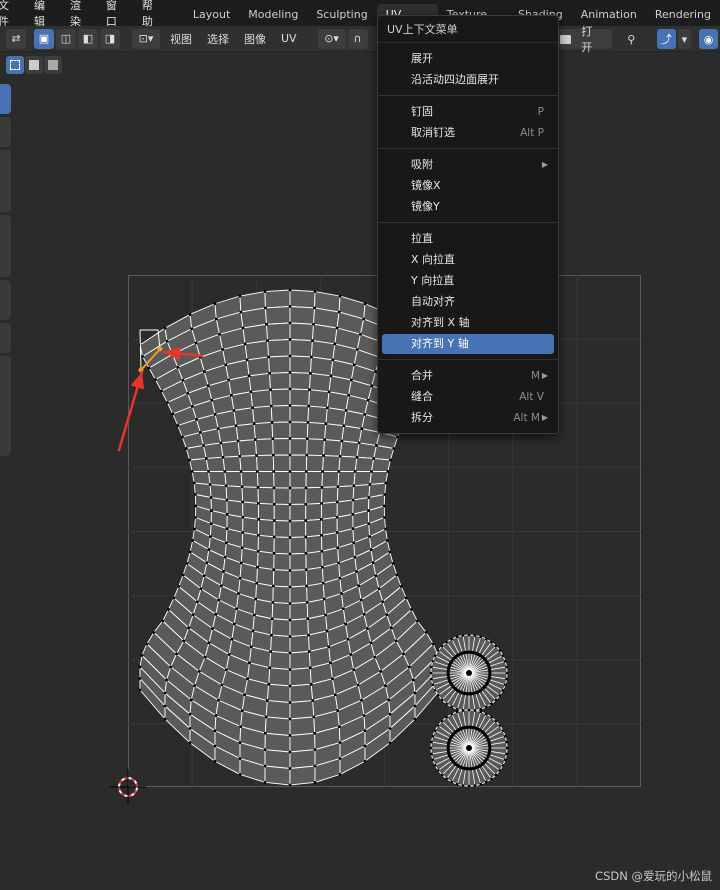  Describe the element at coordinates (468, 186) in the screenshot. I see `context-menu-item: 镜像X` at that location.